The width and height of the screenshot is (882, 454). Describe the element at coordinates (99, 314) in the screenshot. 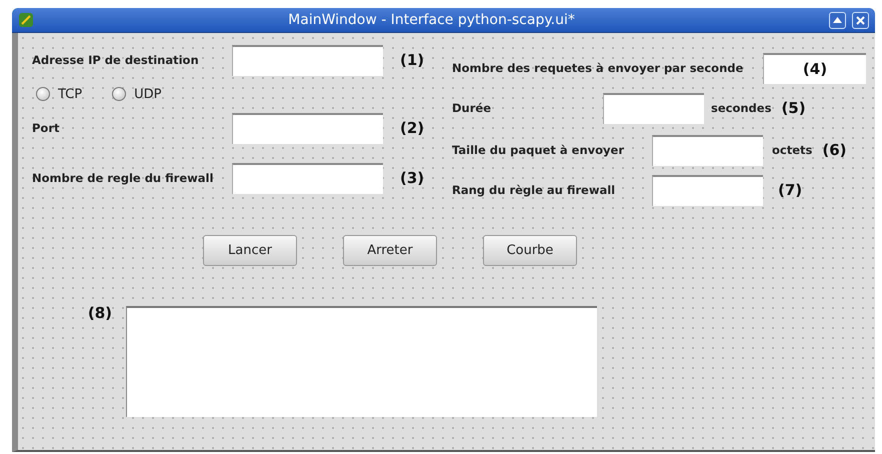

I see `annotation-number: (8)` at that location.